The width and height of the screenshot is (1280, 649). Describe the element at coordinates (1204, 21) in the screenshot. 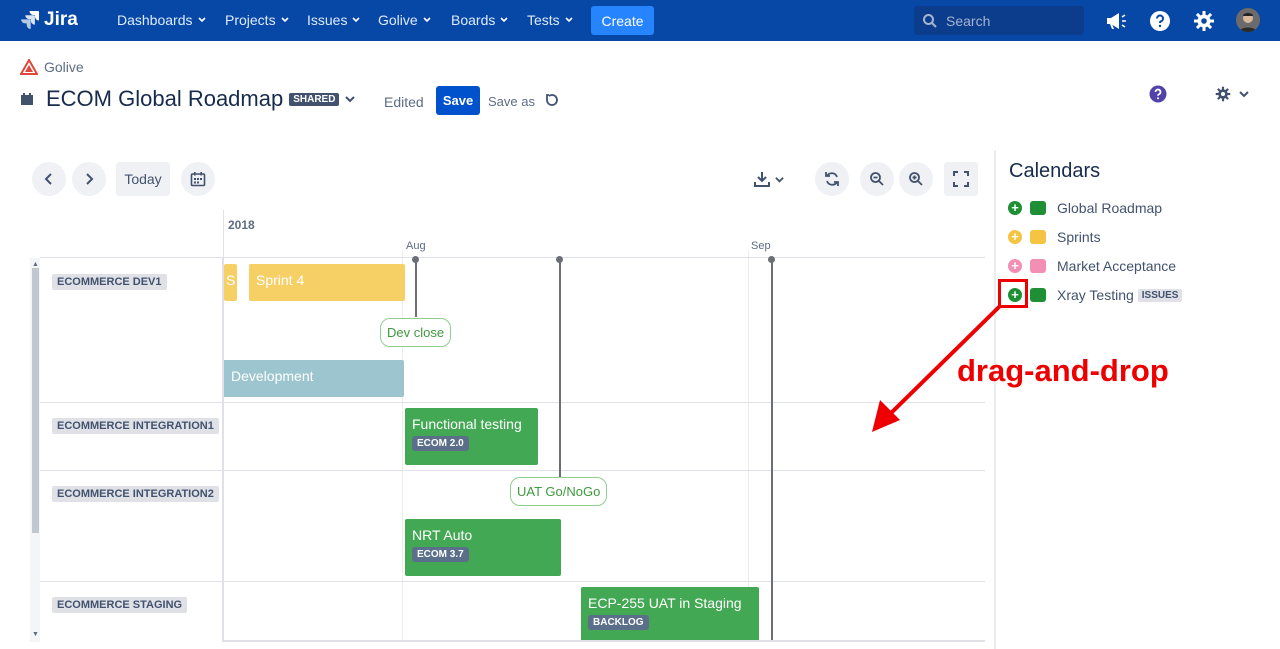

I see `settings-gear-icon` at that location.